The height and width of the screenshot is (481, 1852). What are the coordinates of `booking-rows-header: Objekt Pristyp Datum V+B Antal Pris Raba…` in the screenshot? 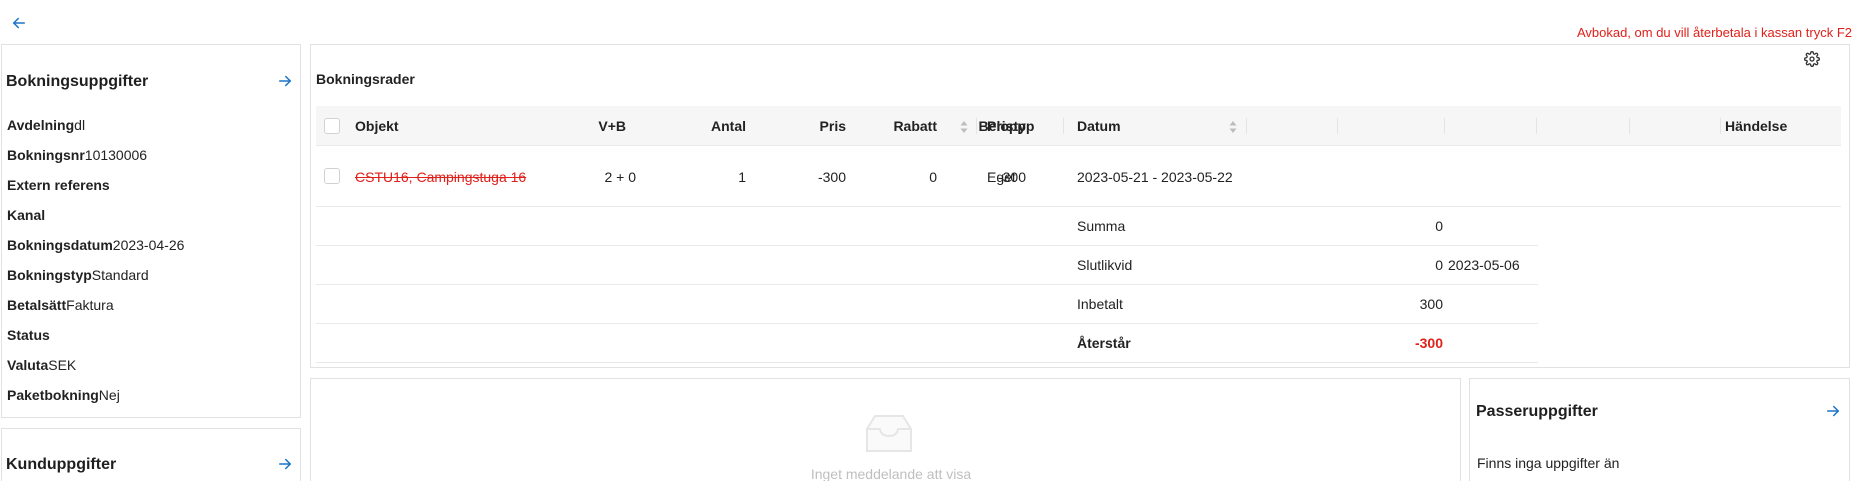 It's located at (1078, 126).